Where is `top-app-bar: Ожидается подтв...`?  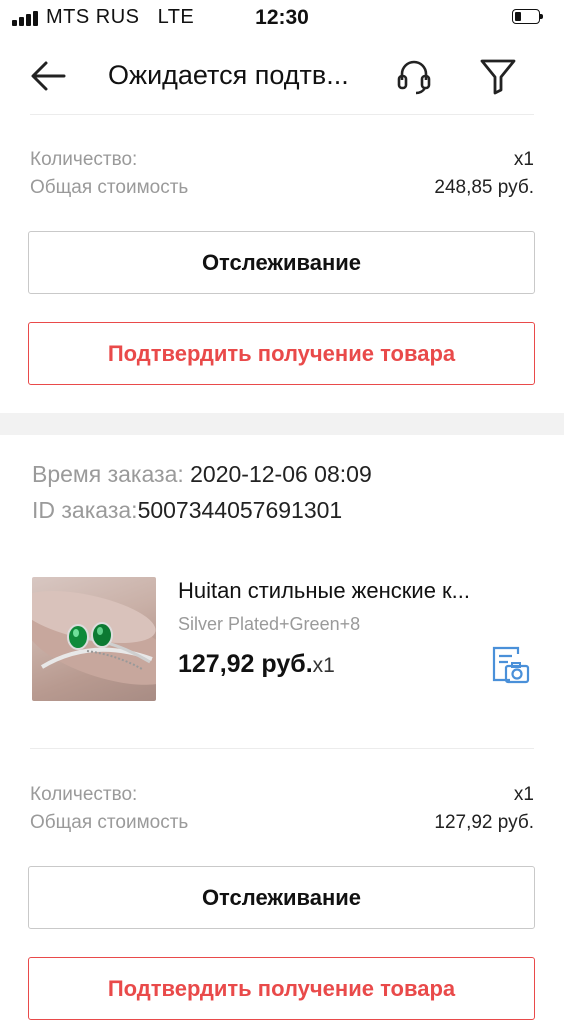
top-app-bar: Ожидается подтв... is located at coordinates (282, 75).